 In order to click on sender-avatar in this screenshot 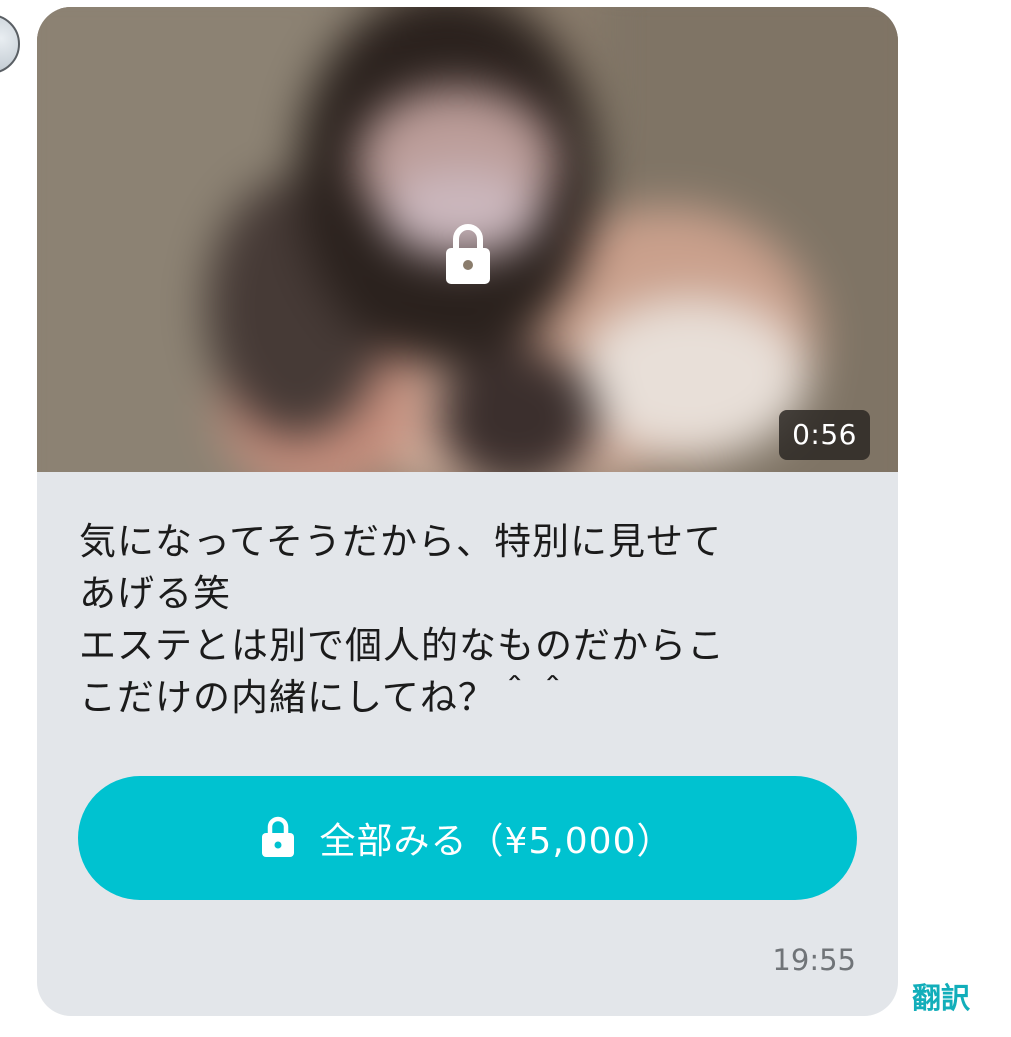, I will do `click(10, 44)`.